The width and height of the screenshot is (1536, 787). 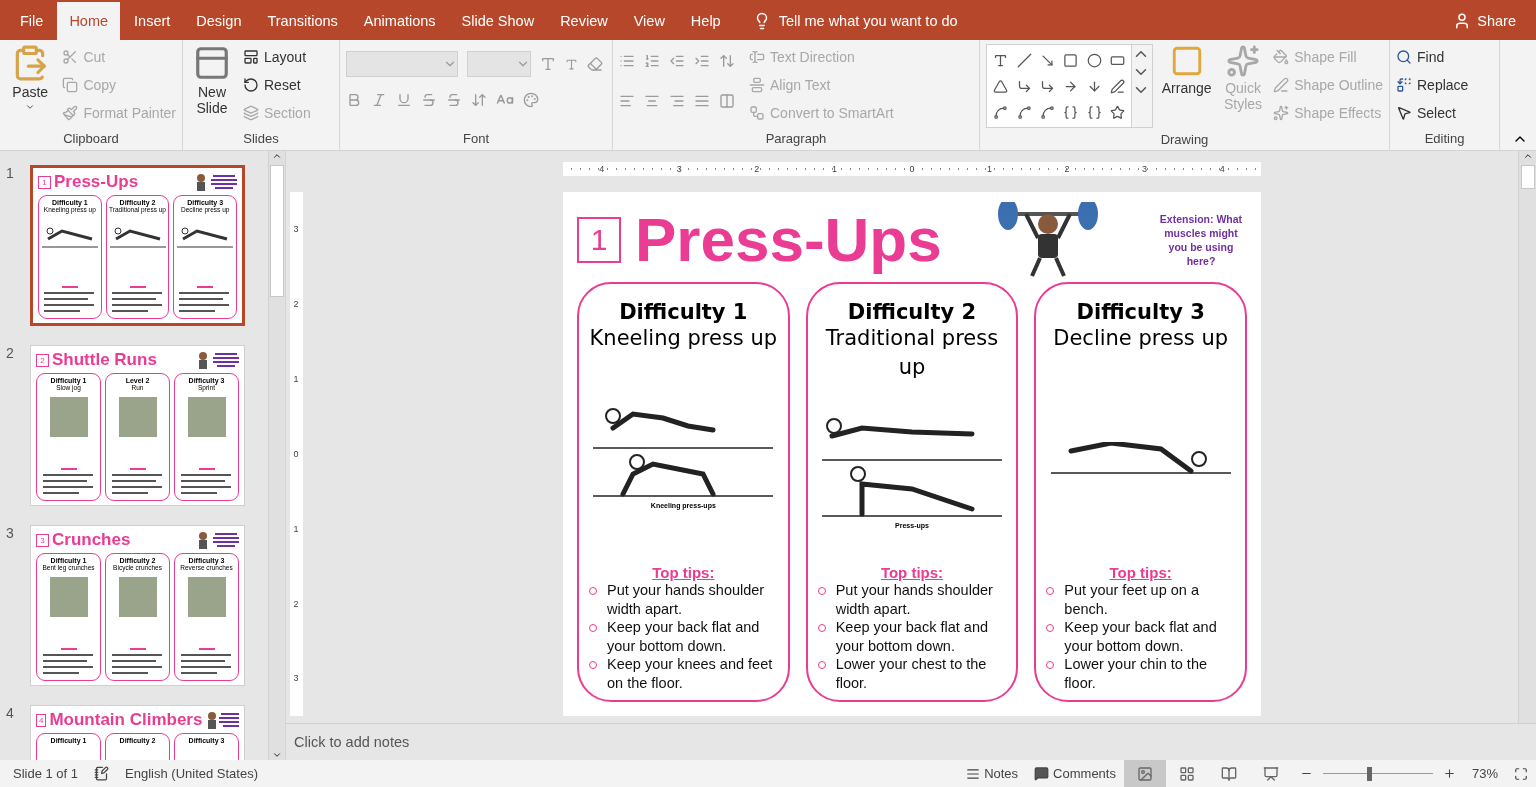 I want to click on ribbon-tab: Design, so click(x=219, y=21).